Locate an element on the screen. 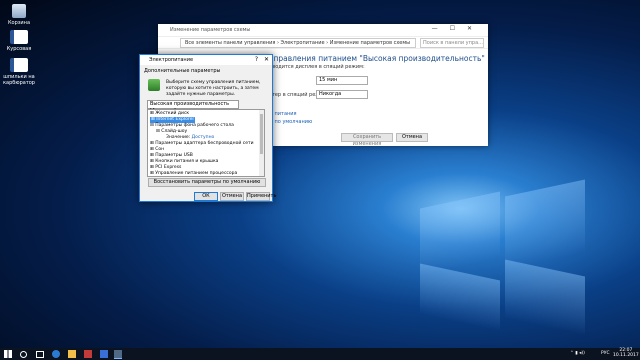 The image size is (640, 360). clock-date: 10.11.2017 is located at coordinates (626, 355).